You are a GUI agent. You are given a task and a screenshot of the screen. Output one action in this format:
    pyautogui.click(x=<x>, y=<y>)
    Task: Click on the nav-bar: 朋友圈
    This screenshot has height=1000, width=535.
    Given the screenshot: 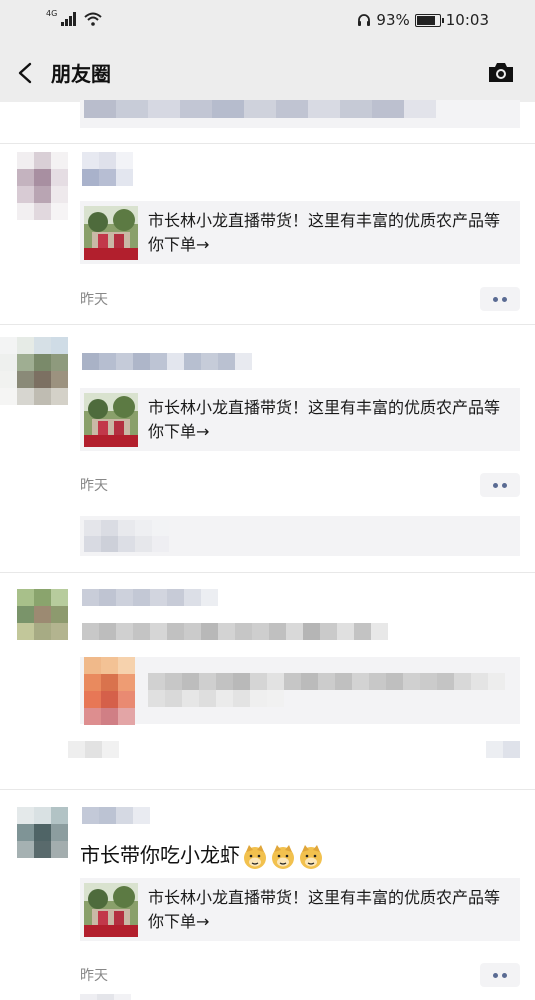 What is the action you would take?
    pyautogui.click(x=267, y=73)
    